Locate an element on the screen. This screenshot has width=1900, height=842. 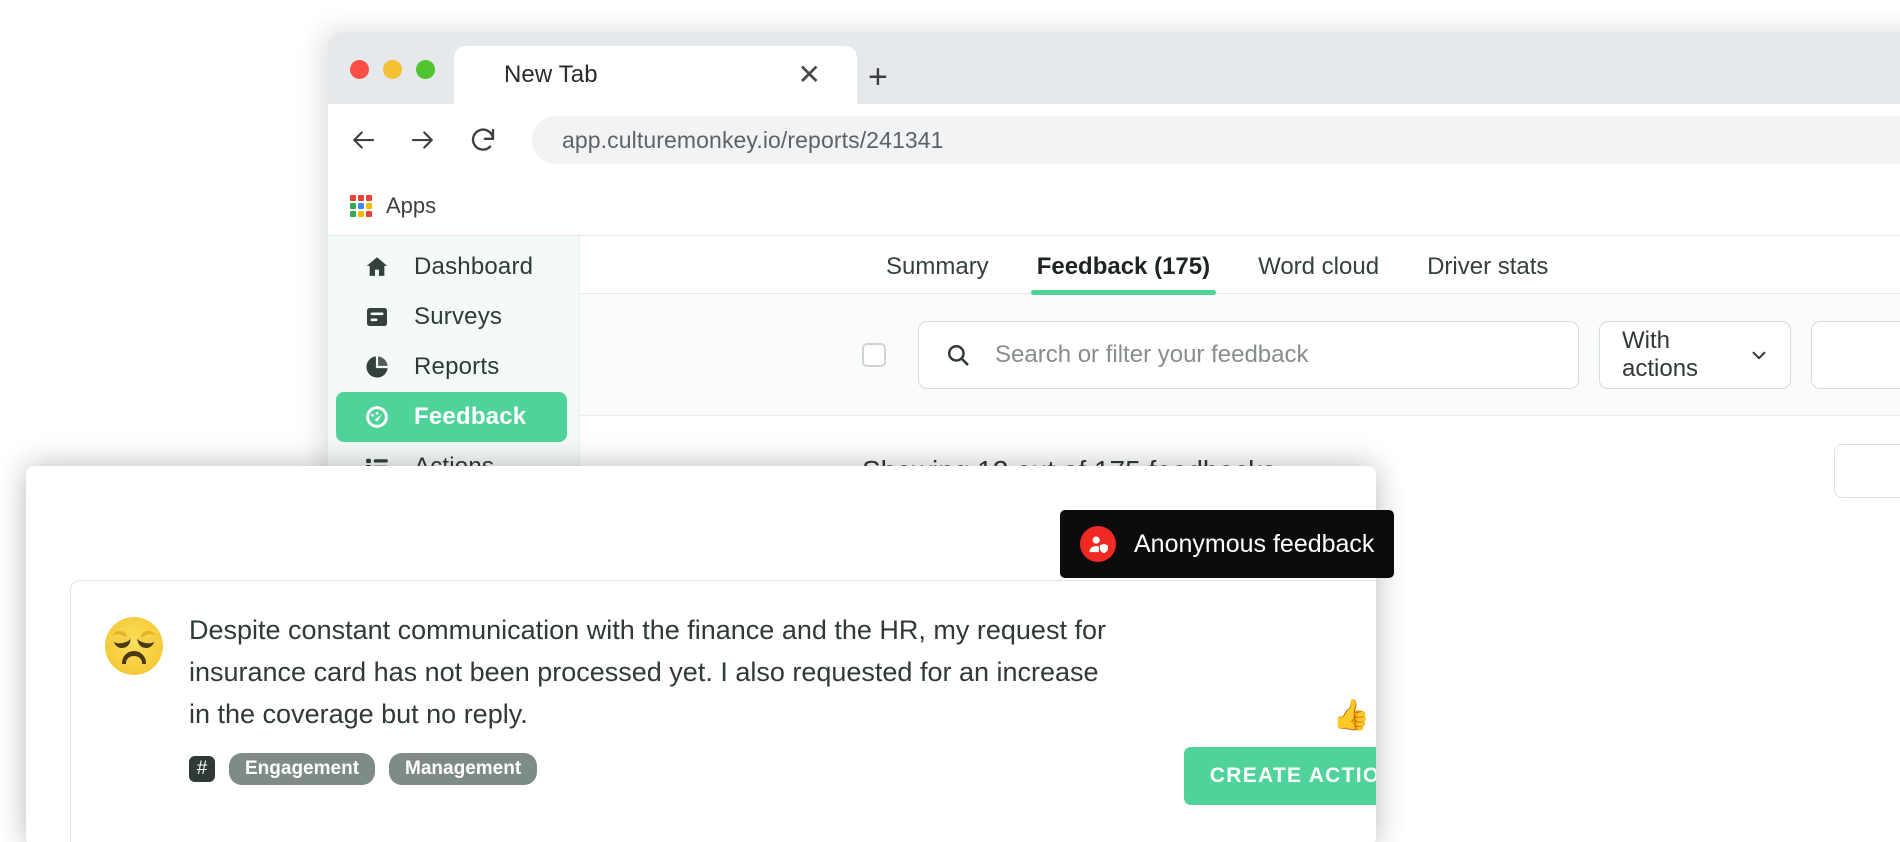
tab-summary: Summary is located at coordinates (937, 273).